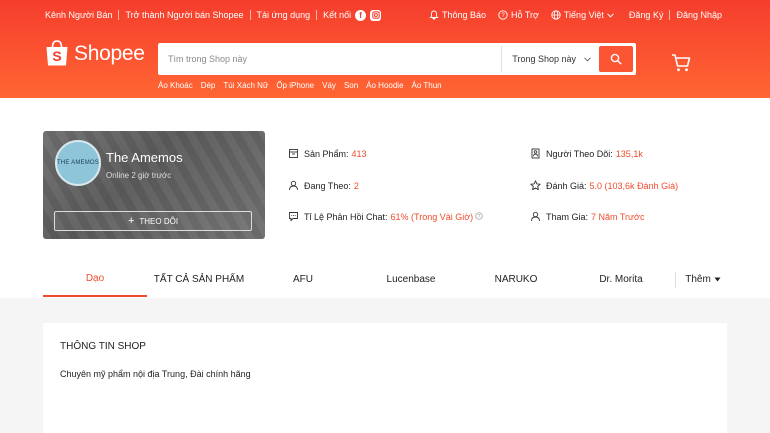  I want to click on plus-icon: +, so click(131, 221).